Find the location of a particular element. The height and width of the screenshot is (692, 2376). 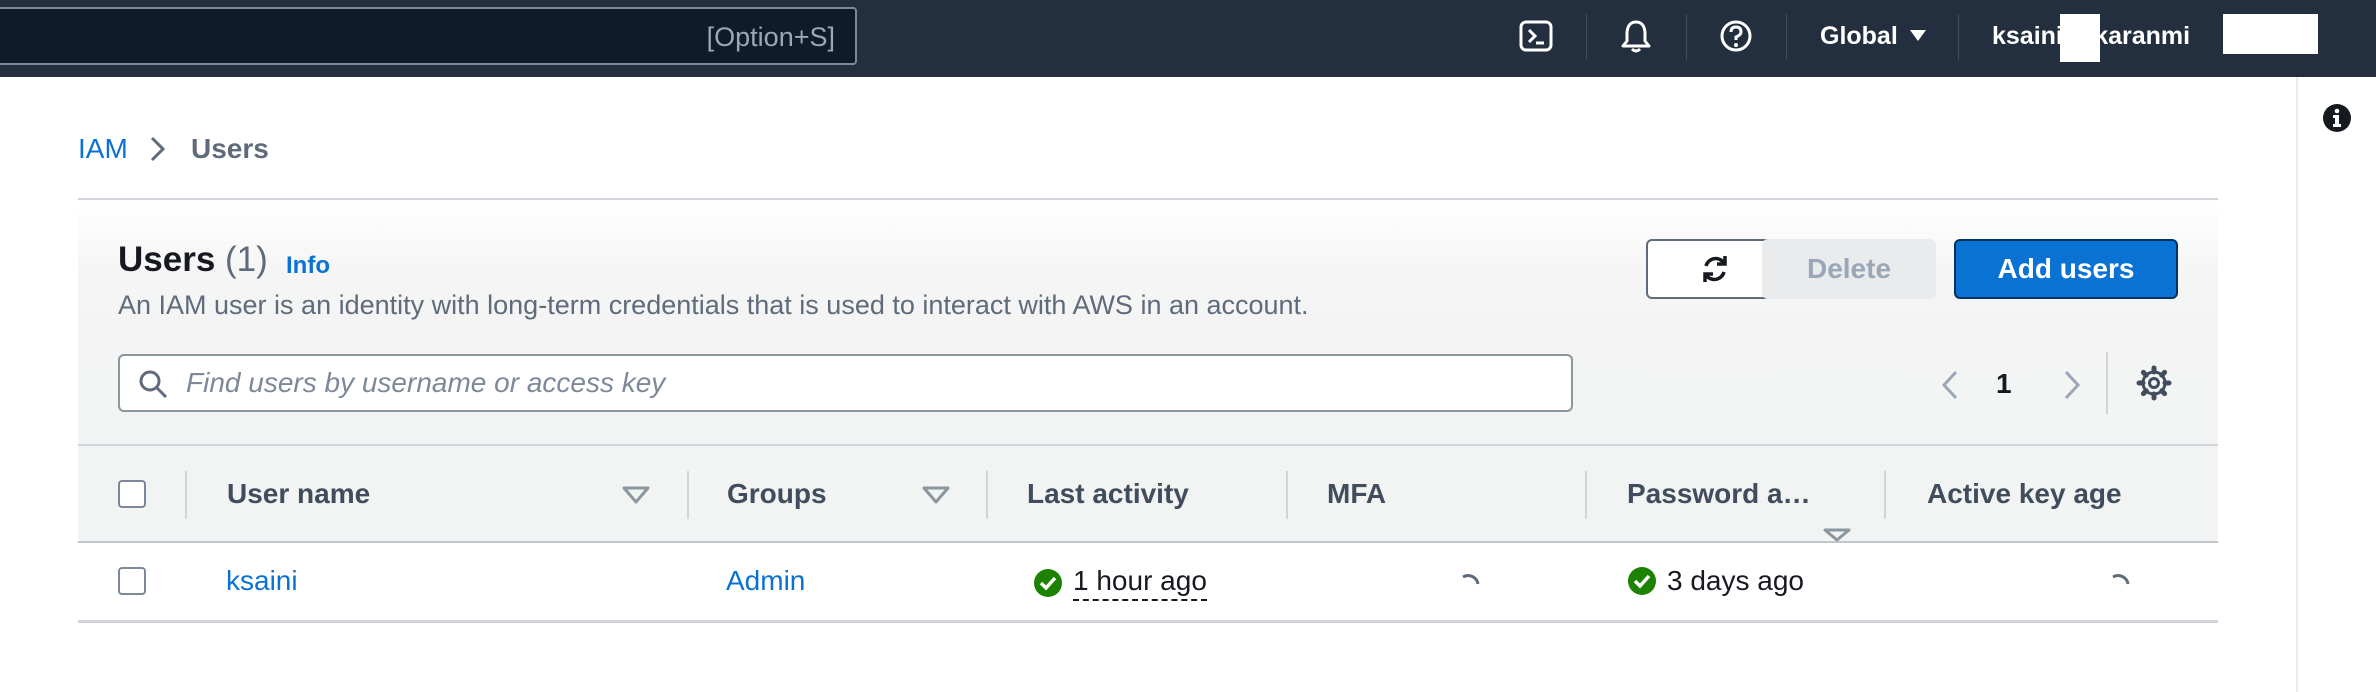

password-age-cell: 3 days ago is located at coordinates (1715, 581).